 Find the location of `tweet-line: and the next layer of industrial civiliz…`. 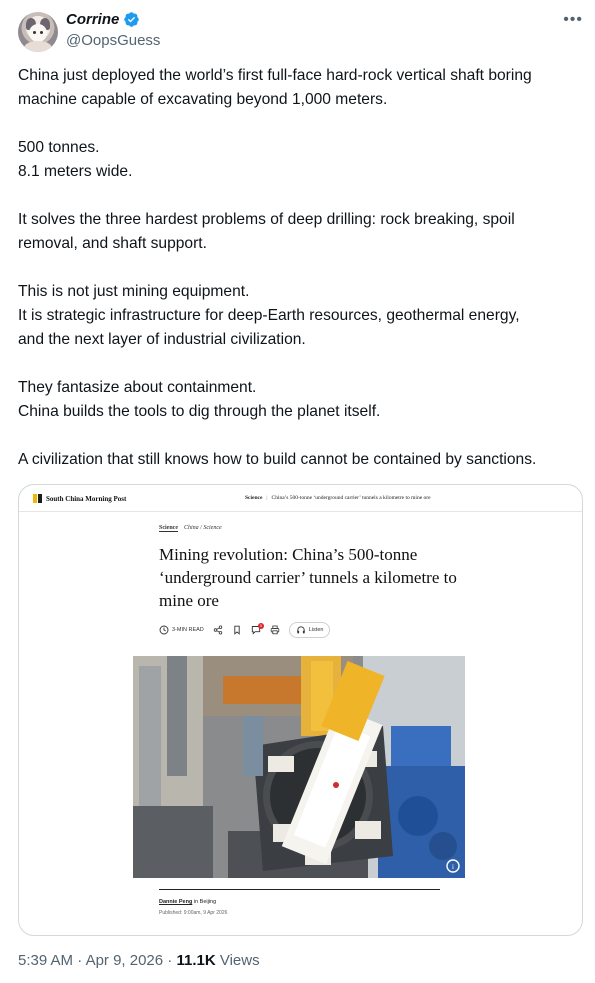

tweet-line: and the next layer of industrial civiliz… is located at coordinates (162, 339).